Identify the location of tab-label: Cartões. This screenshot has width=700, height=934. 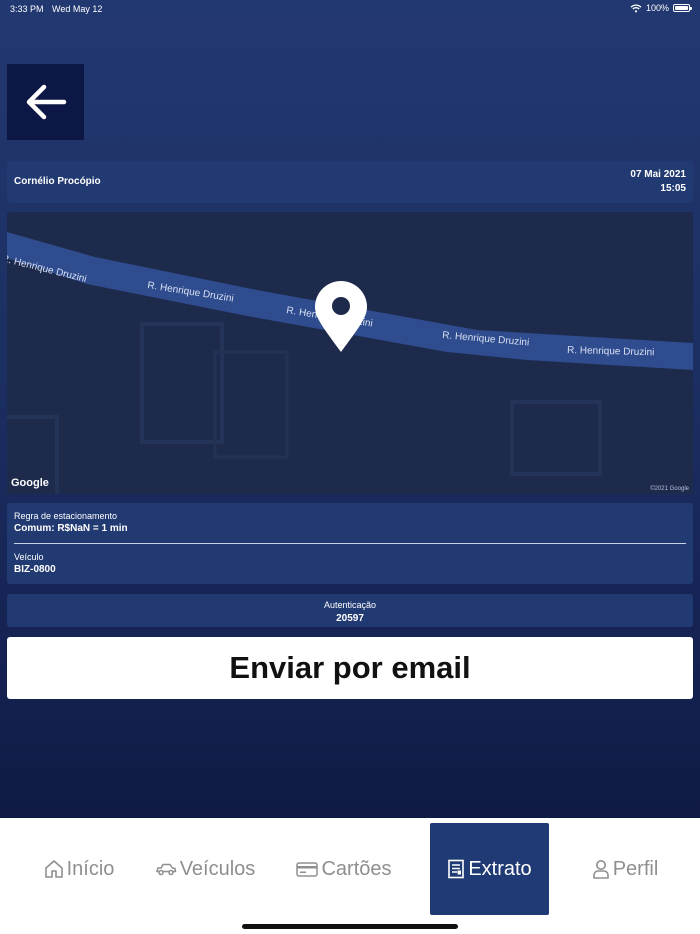
(356, 868).